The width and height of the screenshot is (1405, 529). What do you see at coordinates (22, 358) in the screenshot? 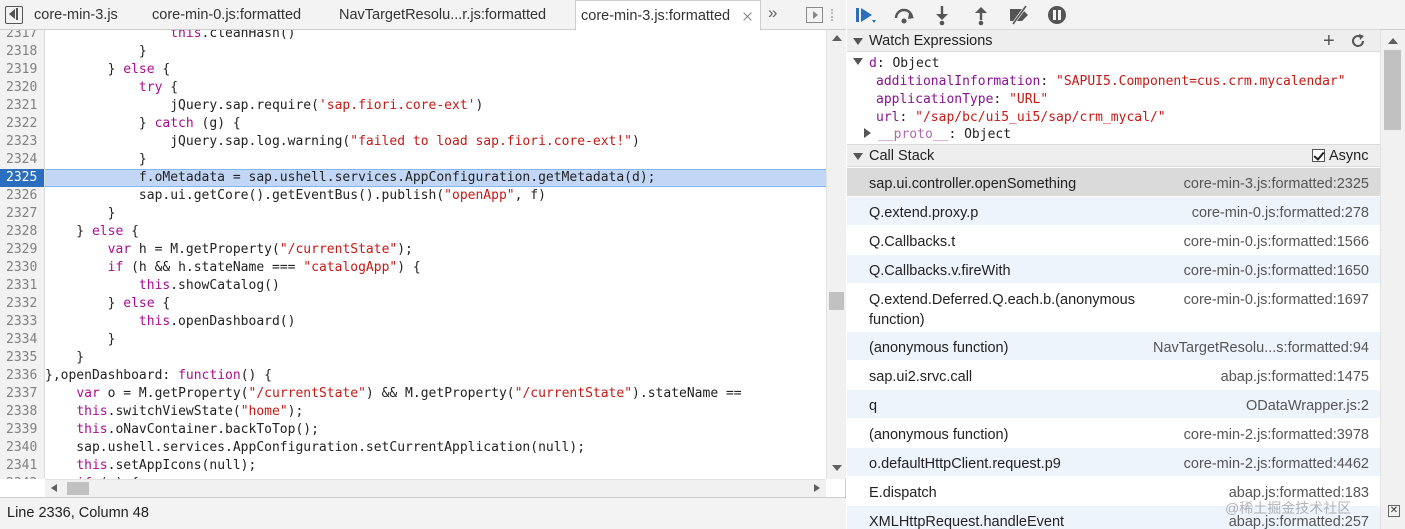
I see `line-number: 2335` at bounding box center [22, 358].